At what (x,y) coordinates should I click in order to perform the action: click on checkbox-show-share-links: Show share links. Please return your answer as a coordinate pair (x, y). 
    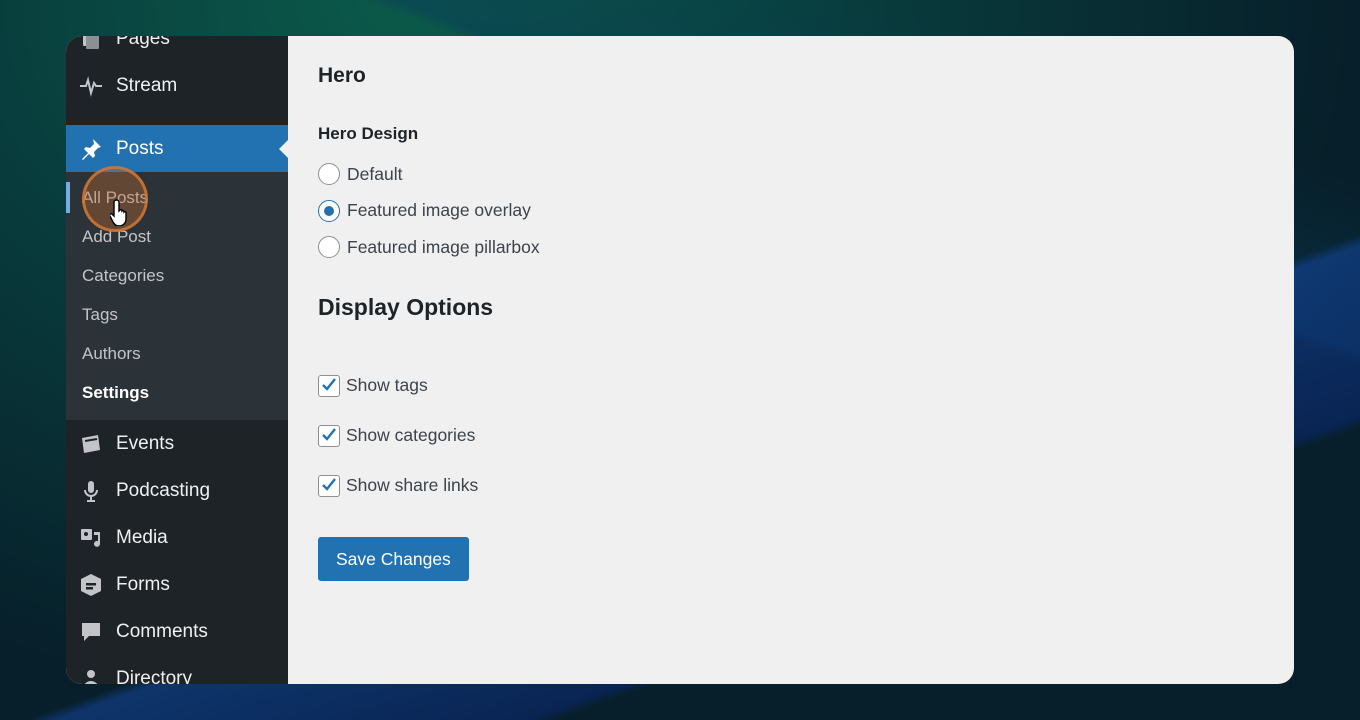
    Looking at the image, I should click on (791, 486).